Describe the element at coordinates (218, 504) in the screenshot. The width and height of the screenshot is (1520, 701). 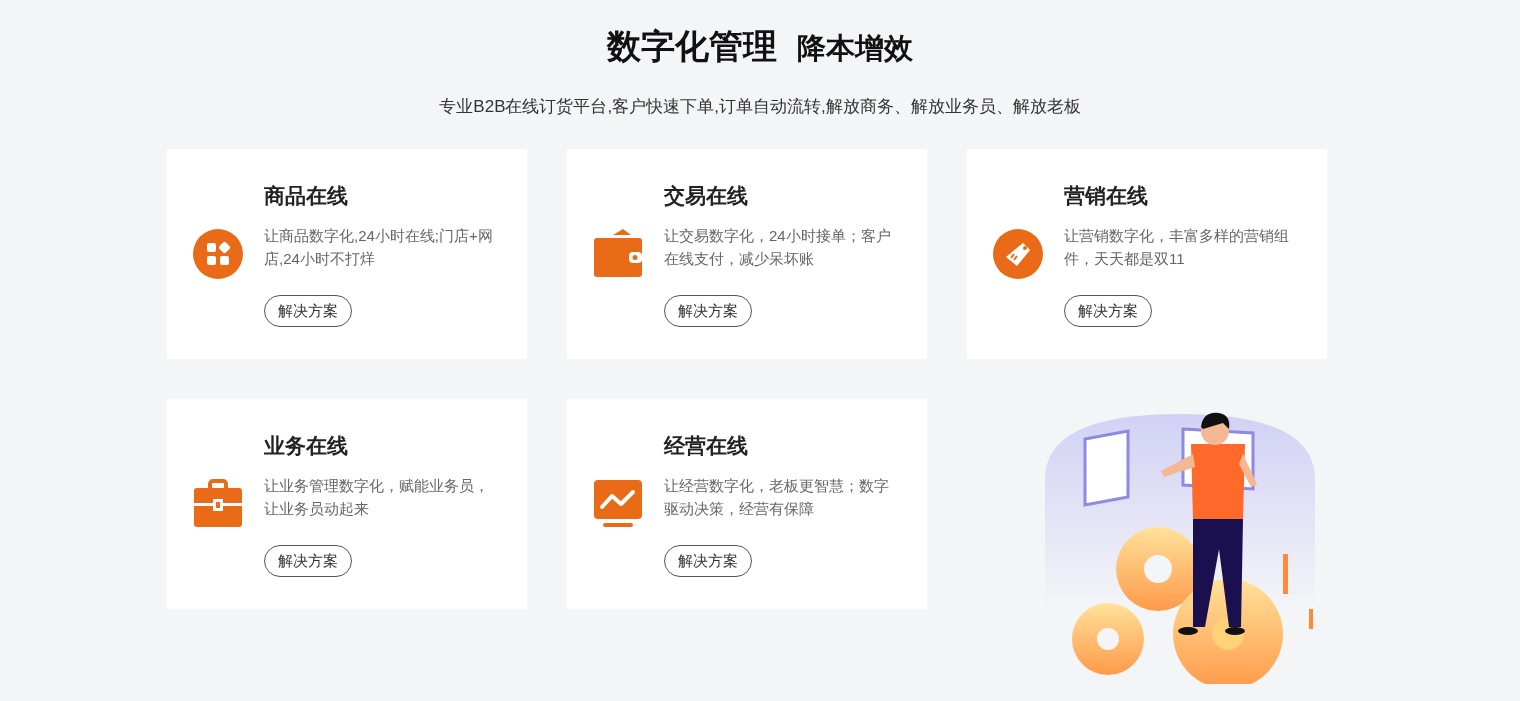
I see `briefcase-icon` at that location.